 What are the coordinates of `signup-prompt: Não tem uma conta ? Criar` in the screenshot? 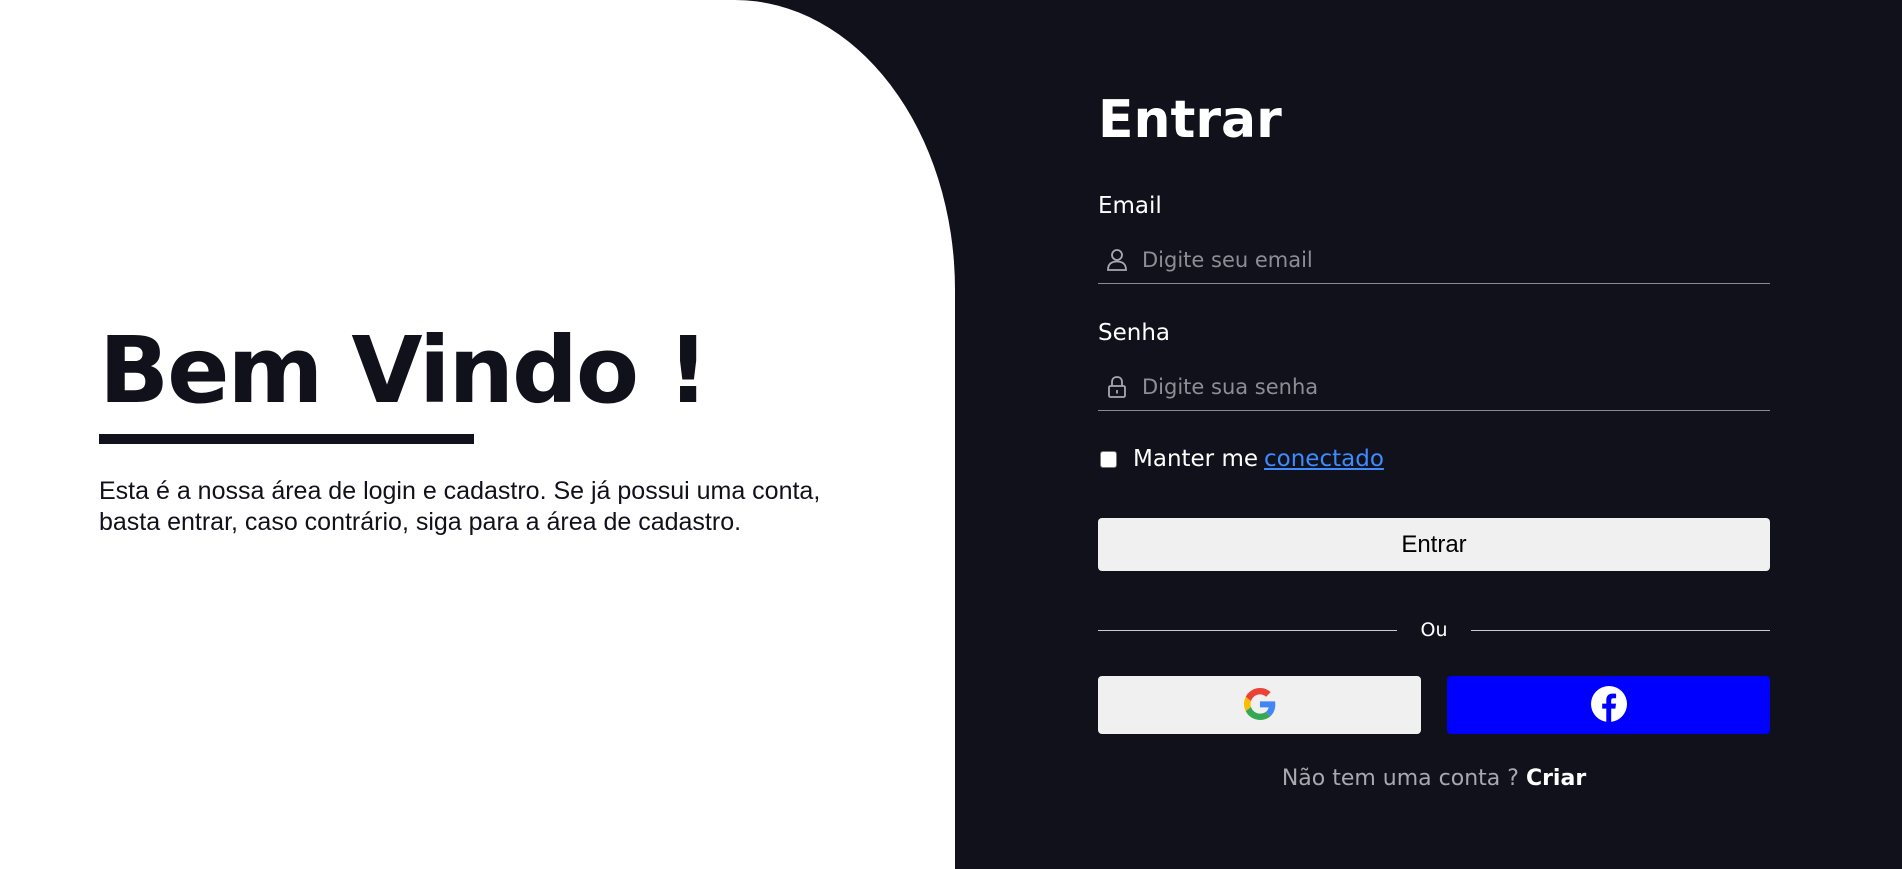 It's located at (1434, 778).